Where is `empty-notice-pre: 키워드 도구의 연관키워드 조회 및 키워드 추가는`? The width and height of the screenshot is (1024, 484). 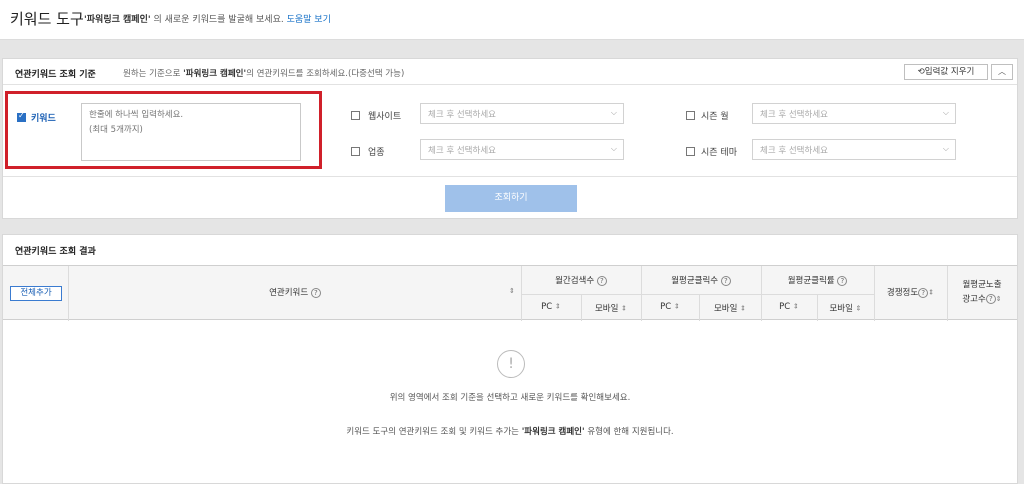
empty-notice-pre: 키워드 도구의 연관키워드 조회 및 키워드 추가는 is located at coordinates (432, 432).